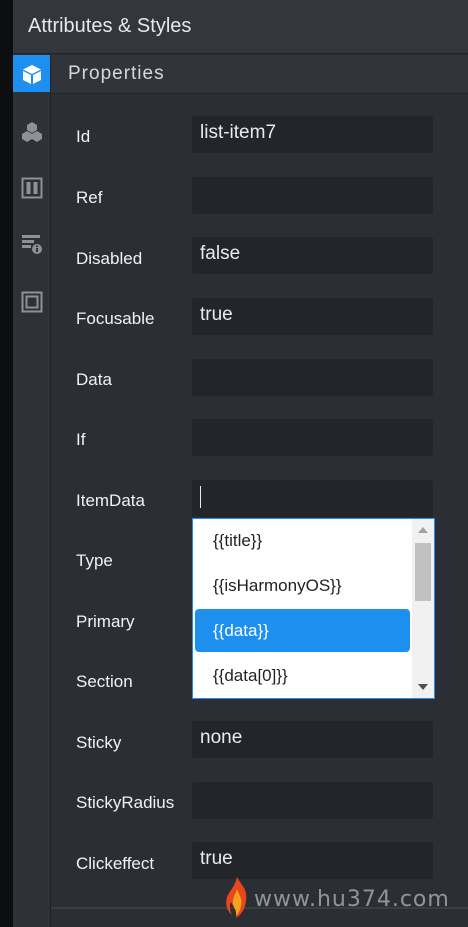 The width and height of the screenshot is (468, 927). What do you see at coordinates (125, 802) in the screenshot?
I see `prop-label-stickyradius: StickyRadius` at bounding box center [125, 802].